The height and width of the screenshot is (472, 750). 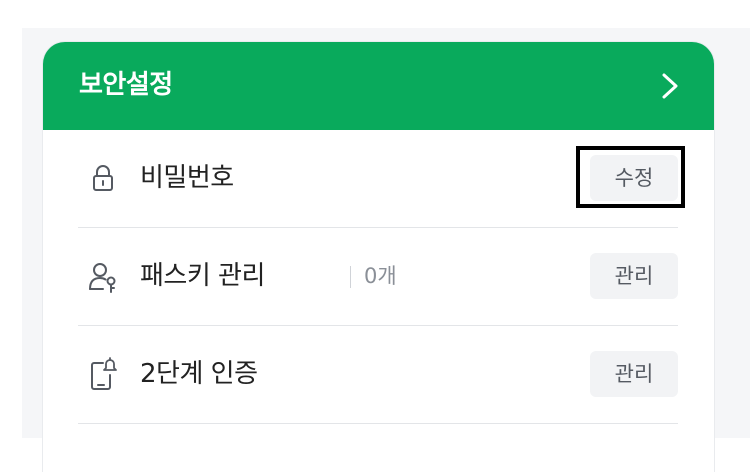 What do you see at coordinates (670, 86) in the screenshot?
I see `chevron-right-icon` at bounding box center [670, 86].